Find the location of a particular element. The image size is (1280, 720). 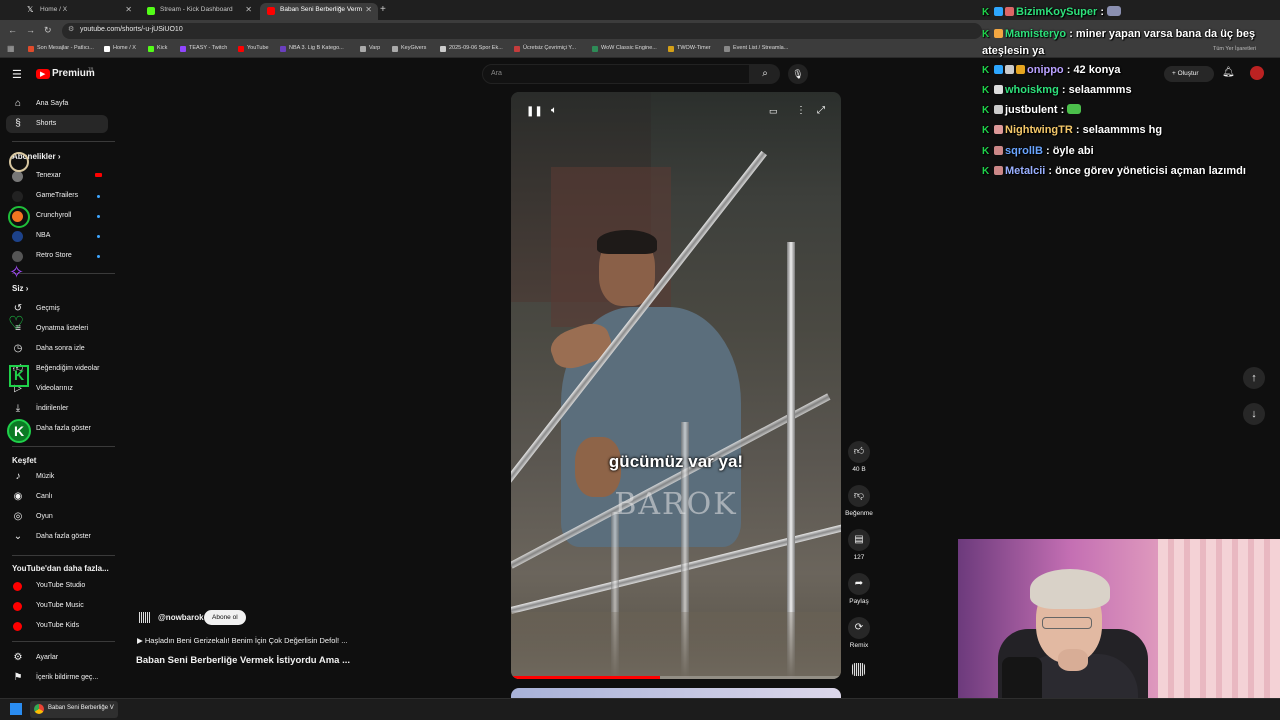

sidebar-item-ayarlar: ⚙ Ayarlar is located at coordinates (57, 658).